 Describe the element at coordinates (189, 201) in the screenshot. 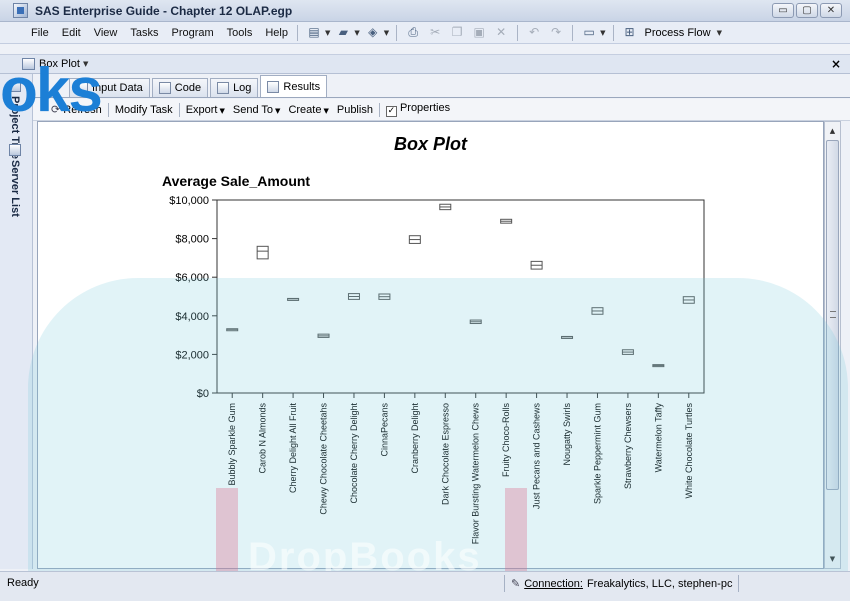

I see `y-tick-label: $10,000` at that location.